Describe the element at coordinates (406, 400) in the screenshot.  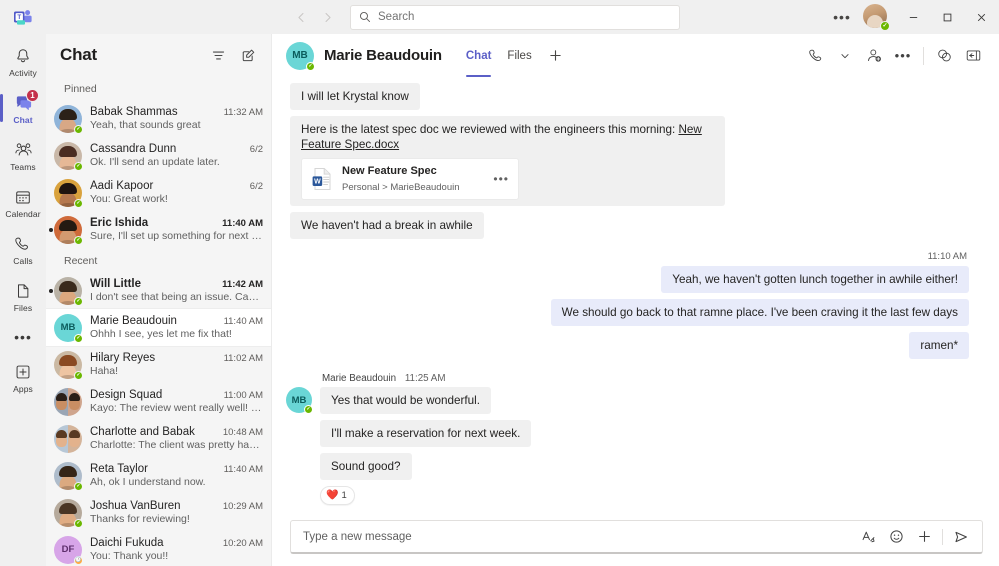
I see `message-text: Yes that would be wonderful.` at that location.